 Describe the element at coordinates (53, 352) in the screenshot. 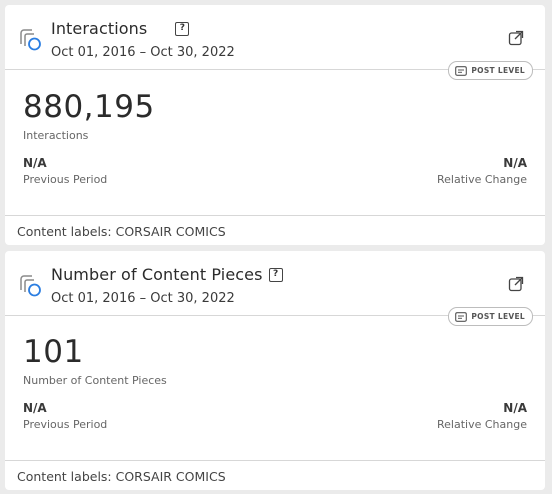

I see `metric-value: 101` at that location.